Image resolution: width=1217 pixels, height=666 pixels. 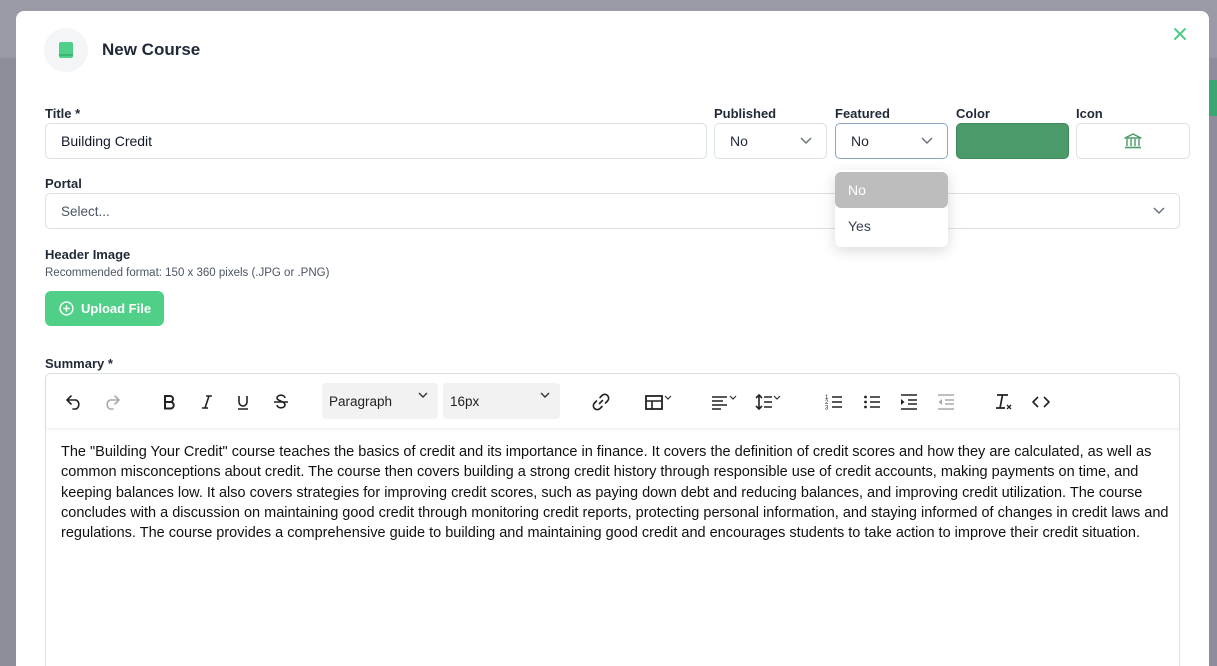 I want to click on institution-icon, so click(x=1133, y=141).